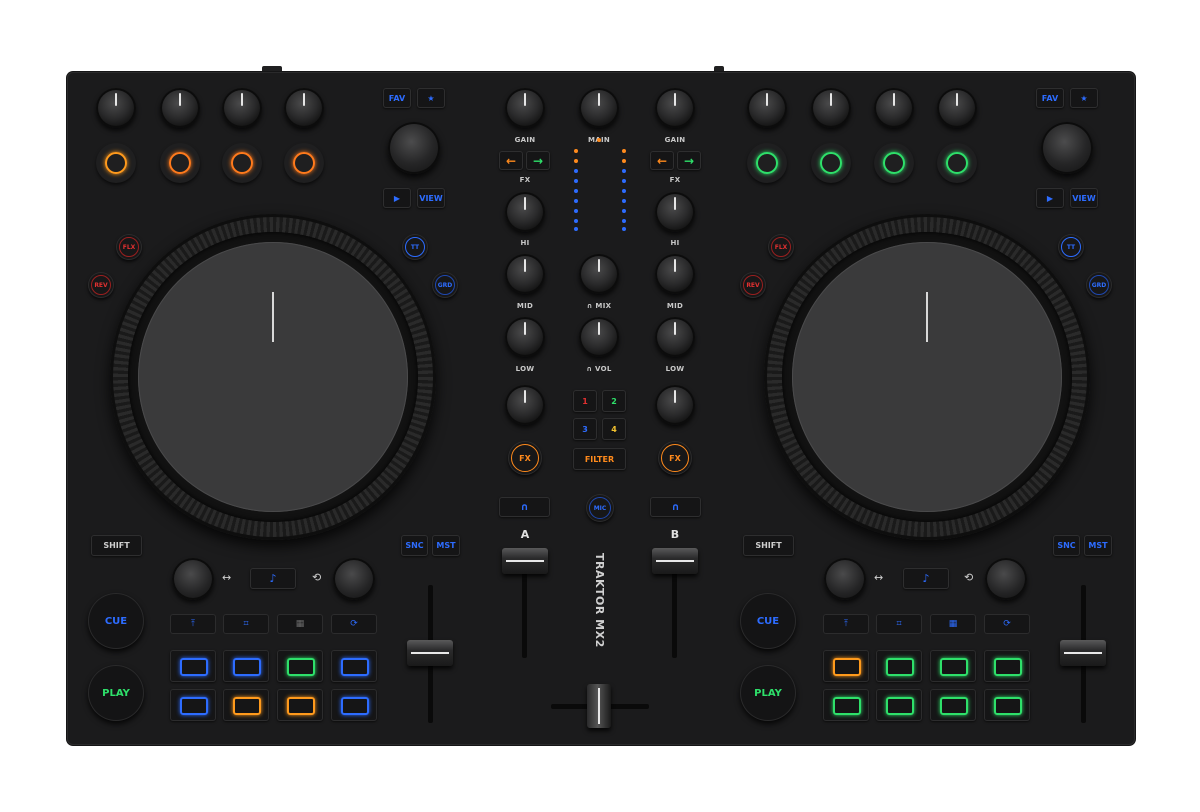  What do you see at coordinates (768, 621) in the screenshot?
I see `deck-b-cue-button: CUE` at bounding box center [768, 621].